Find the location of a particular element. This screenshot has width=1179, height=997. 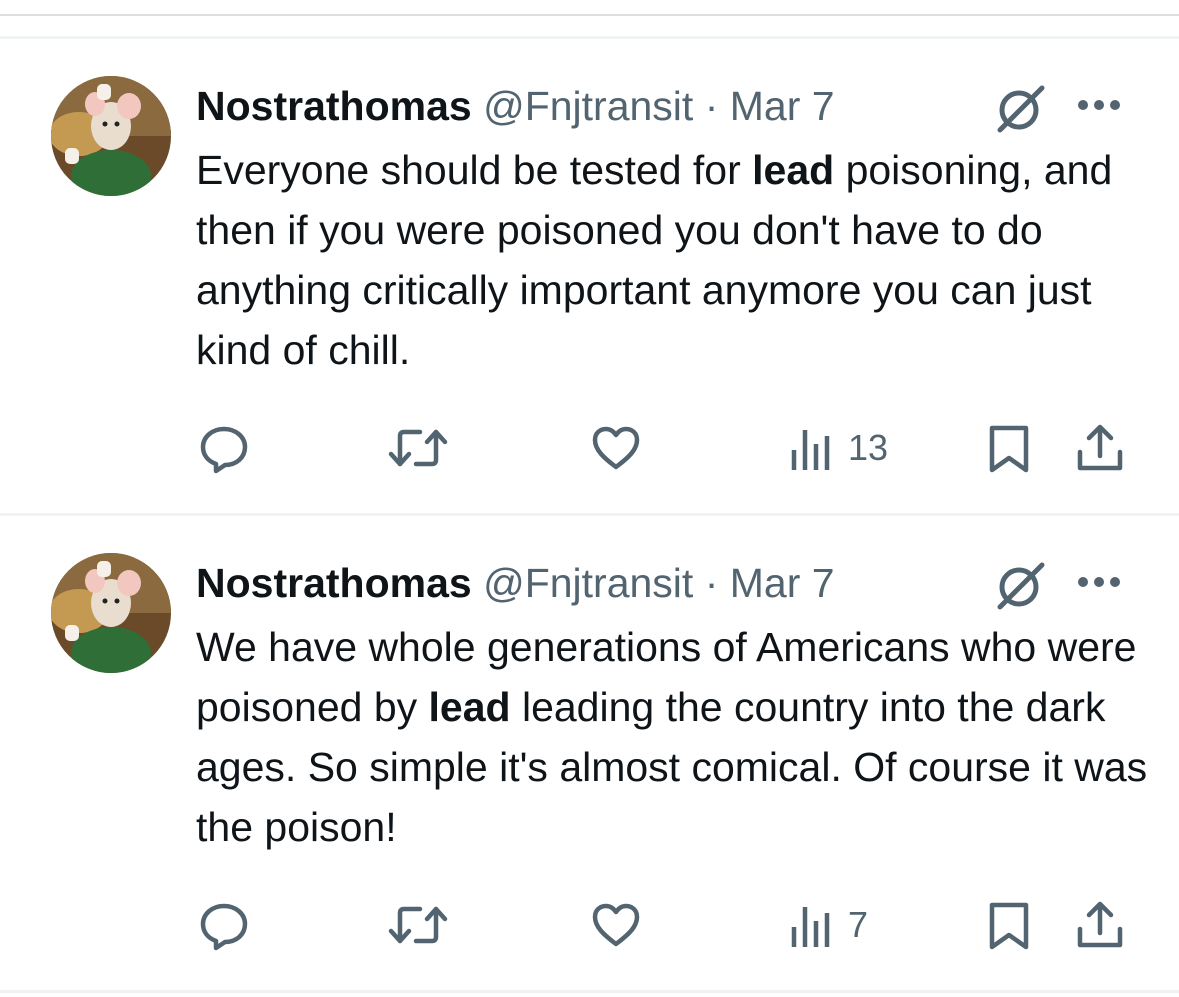

views-count: 13 is located at coordinates (868, 447).